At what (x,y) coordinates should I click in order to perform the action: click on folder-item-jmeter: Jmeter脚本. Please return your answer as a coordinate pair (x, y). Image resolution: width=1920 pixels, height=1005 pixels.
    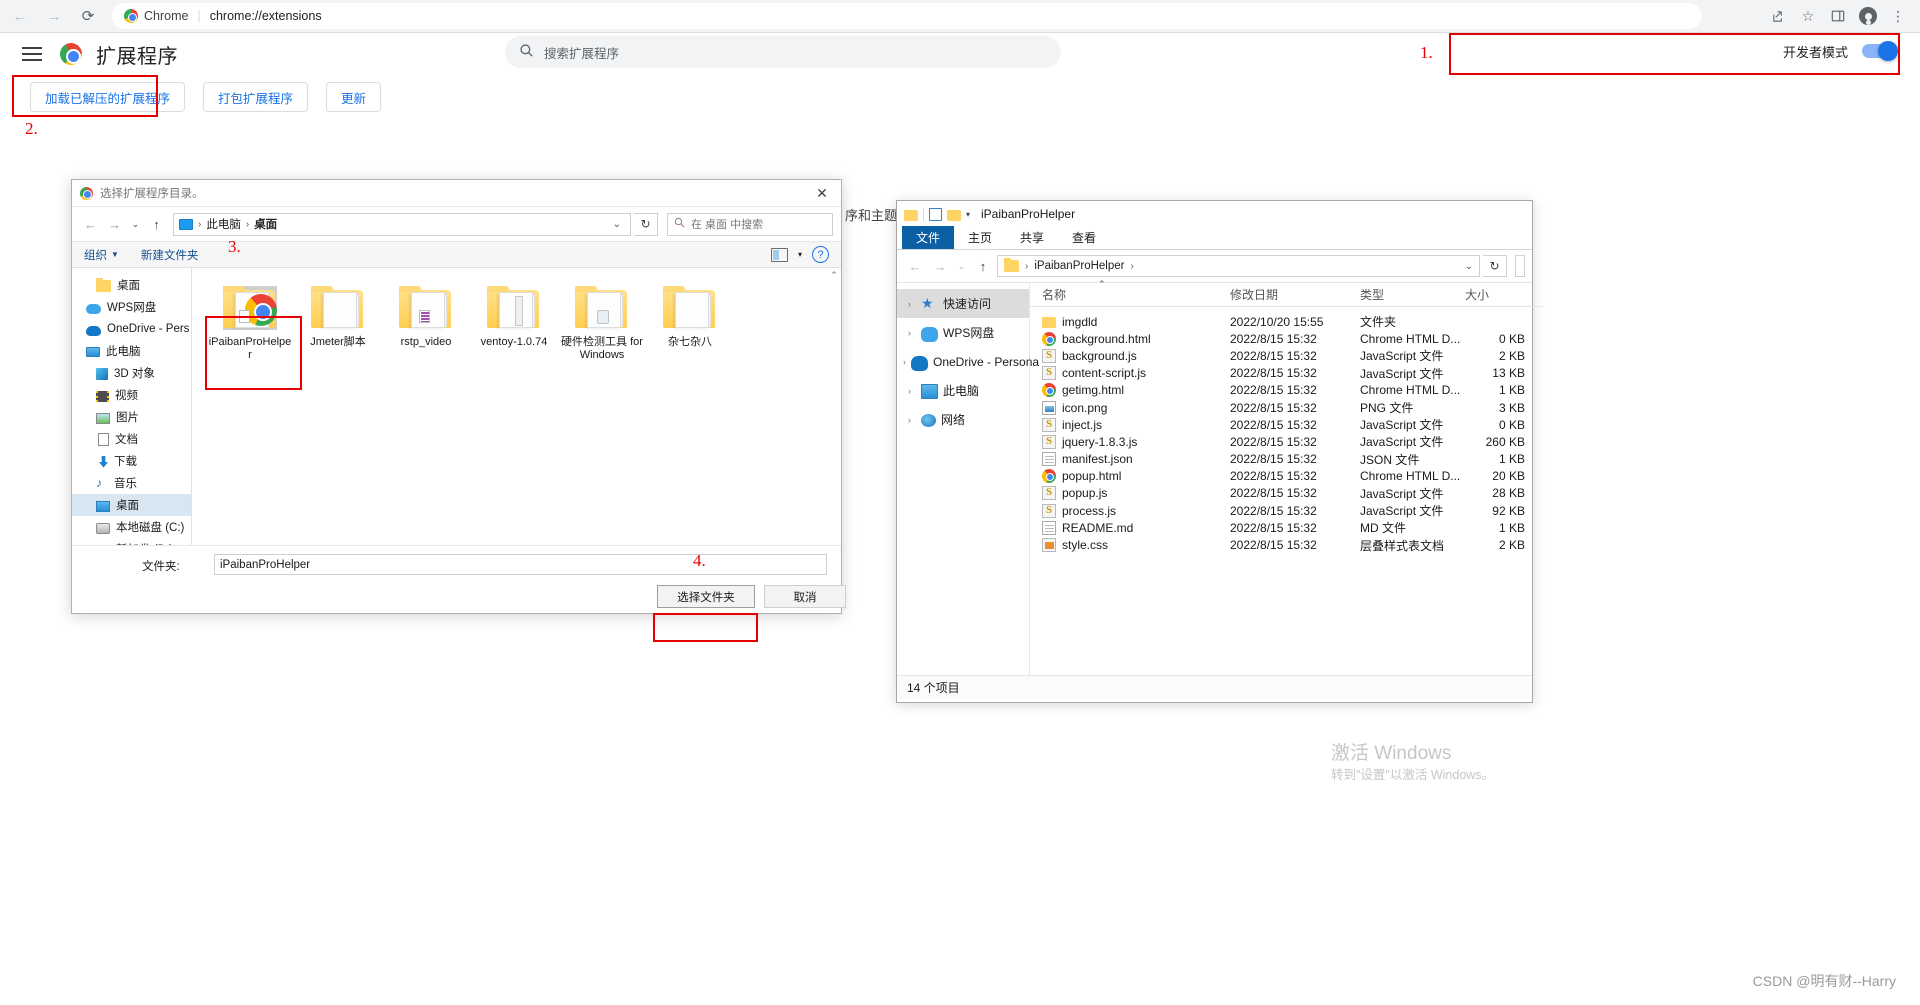
    Looking at the image, I should click on (338, 322).